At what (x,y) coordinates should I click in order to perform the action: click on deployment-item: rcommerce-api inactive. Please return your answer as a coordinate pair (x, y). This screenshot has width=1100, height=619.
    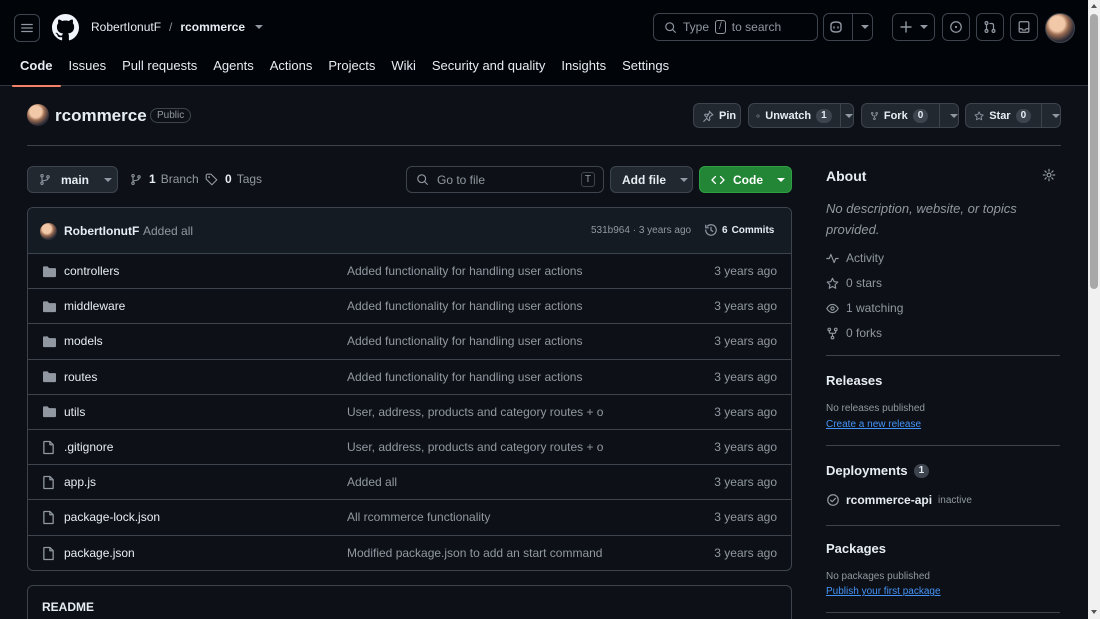
    Looking at the image, I should click on (899, 500).